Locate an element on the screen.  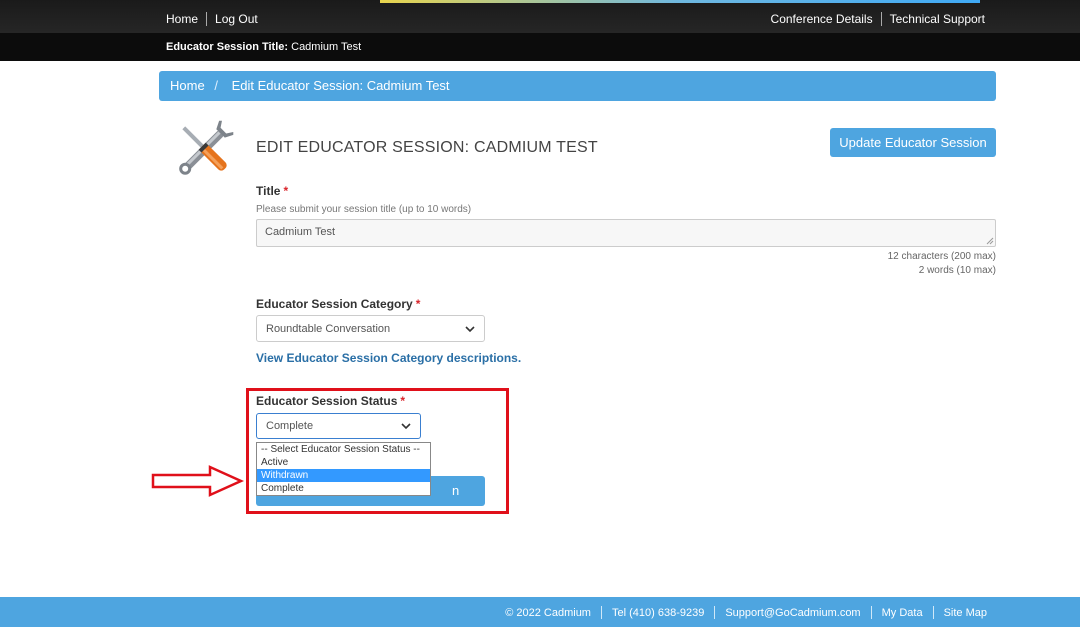
category-select-value: Roundtable Conversation is located at coordinates (328, 328).